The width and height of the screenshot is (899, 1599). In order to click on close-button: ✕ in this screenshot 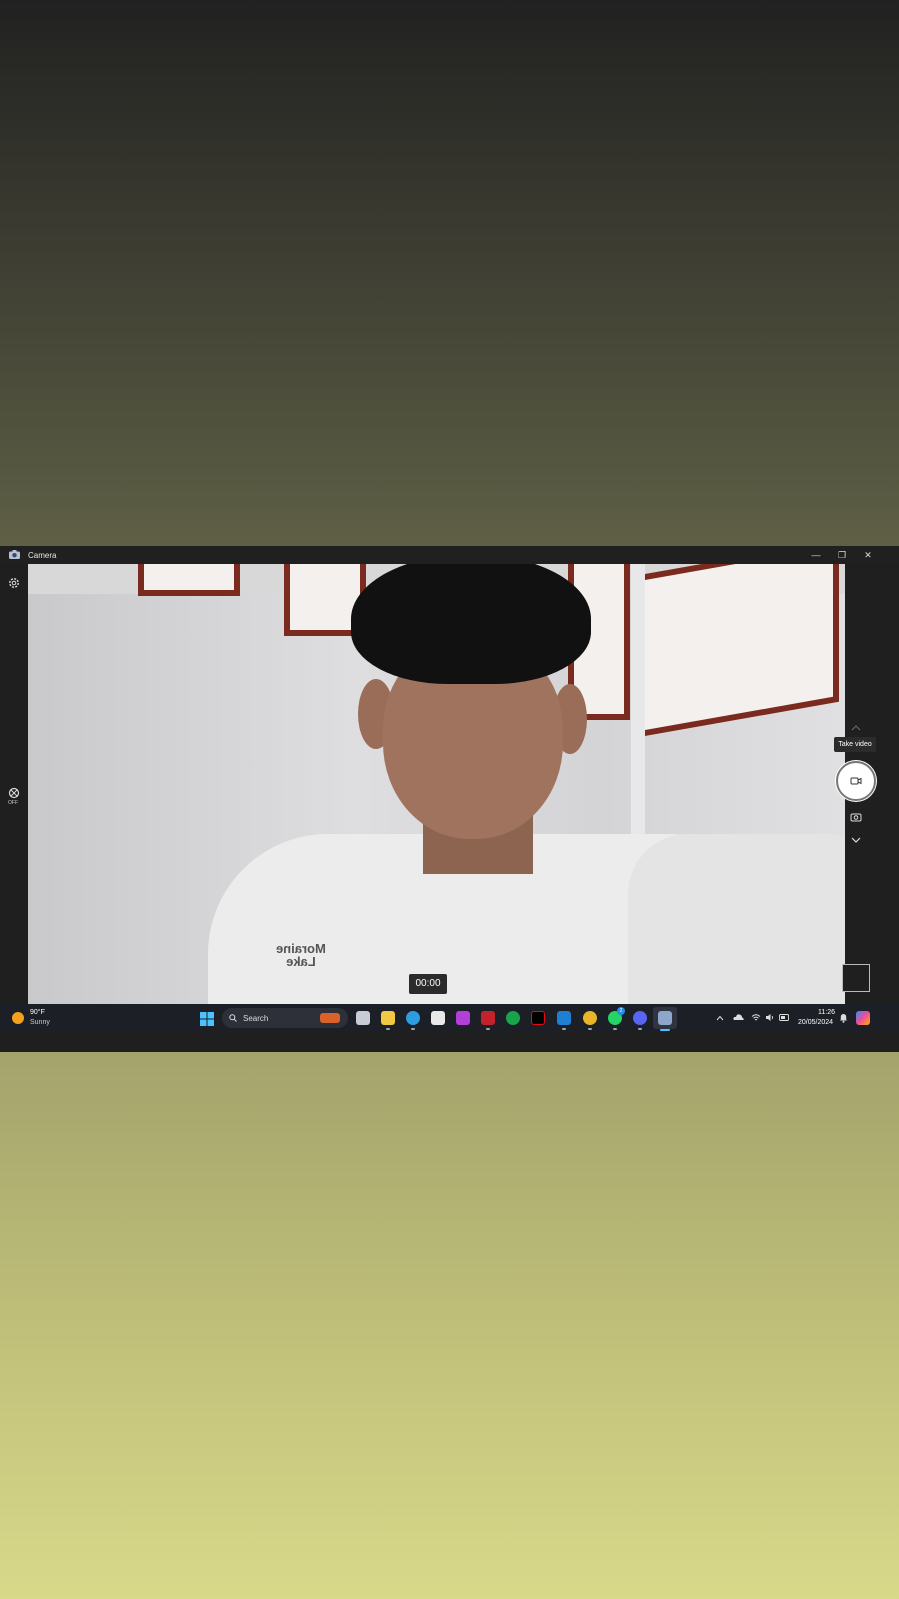, I will do `click(868, 555)`.